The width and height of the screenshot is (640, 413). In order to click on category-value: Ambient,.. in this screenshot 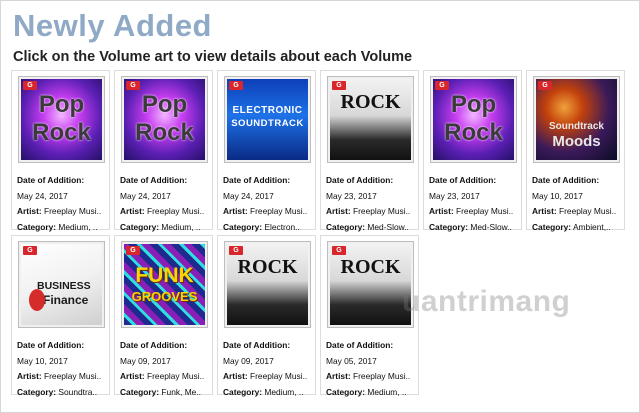, I will do `click(591, 226)`.